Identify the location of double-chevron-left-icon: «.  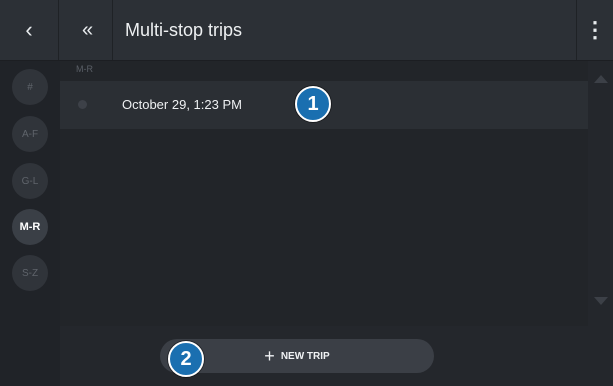
(87, 29).